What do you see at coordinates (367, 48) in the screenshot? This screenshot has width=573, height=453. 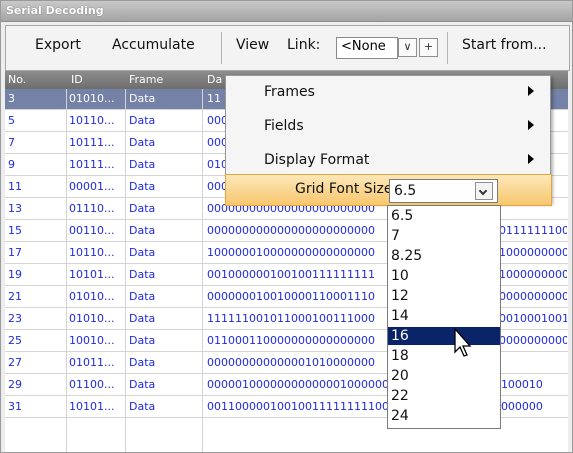 I see `link-select: <None` at bounding box center [367, 48].